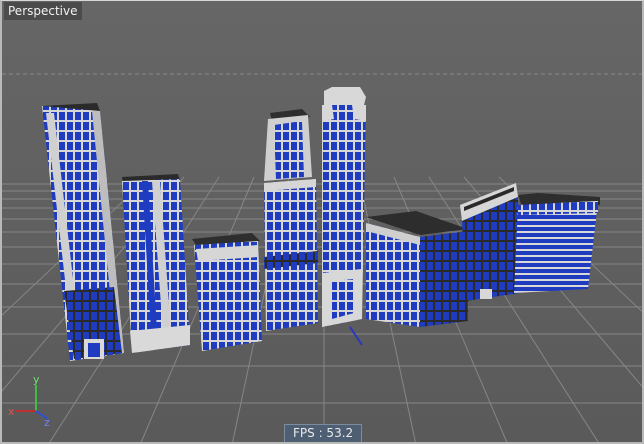 Image resolution: width=644 pixels, height=444 pixels. I want to click on building-striped, so click(557, 243).